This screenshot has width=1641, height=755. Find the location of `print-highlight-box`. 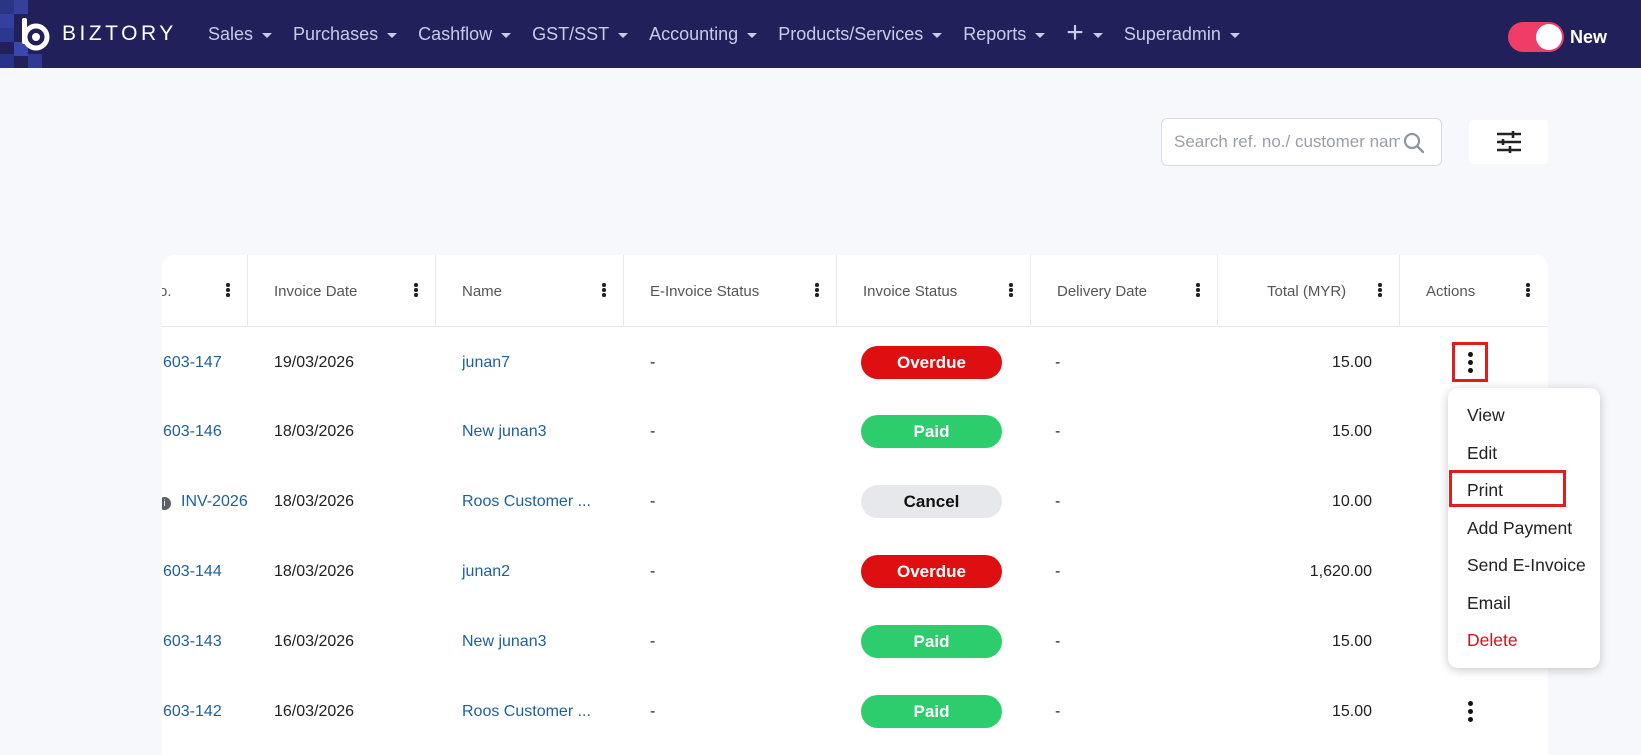

print-highlight-box is located at coordinates (1507, 488).